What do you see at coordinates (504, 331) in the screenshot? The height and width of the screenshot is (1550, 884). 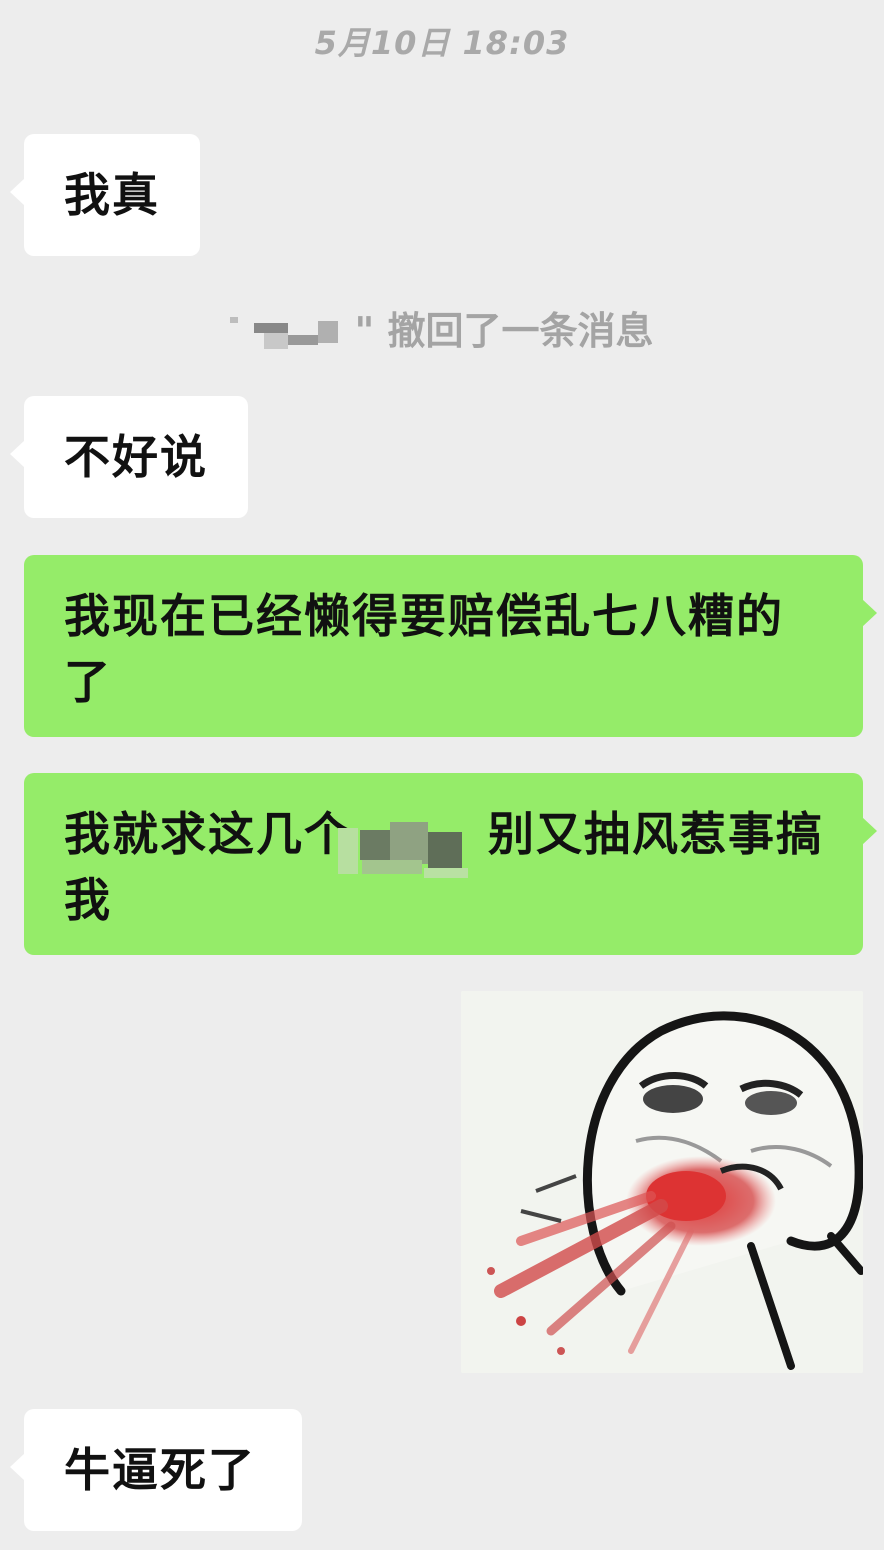 I see `recall-notice-text: " 撤回了一条消息` at bounding box center [504, 331].